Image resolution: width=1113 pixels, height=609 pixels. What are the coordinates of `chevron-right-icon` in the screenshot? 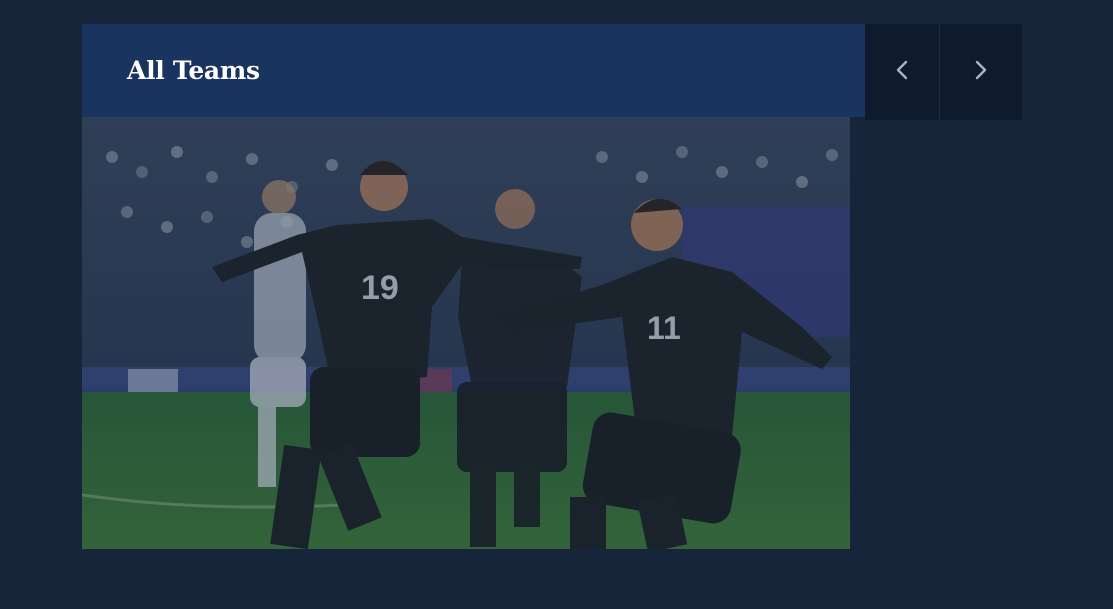 It's located at (981, 72).